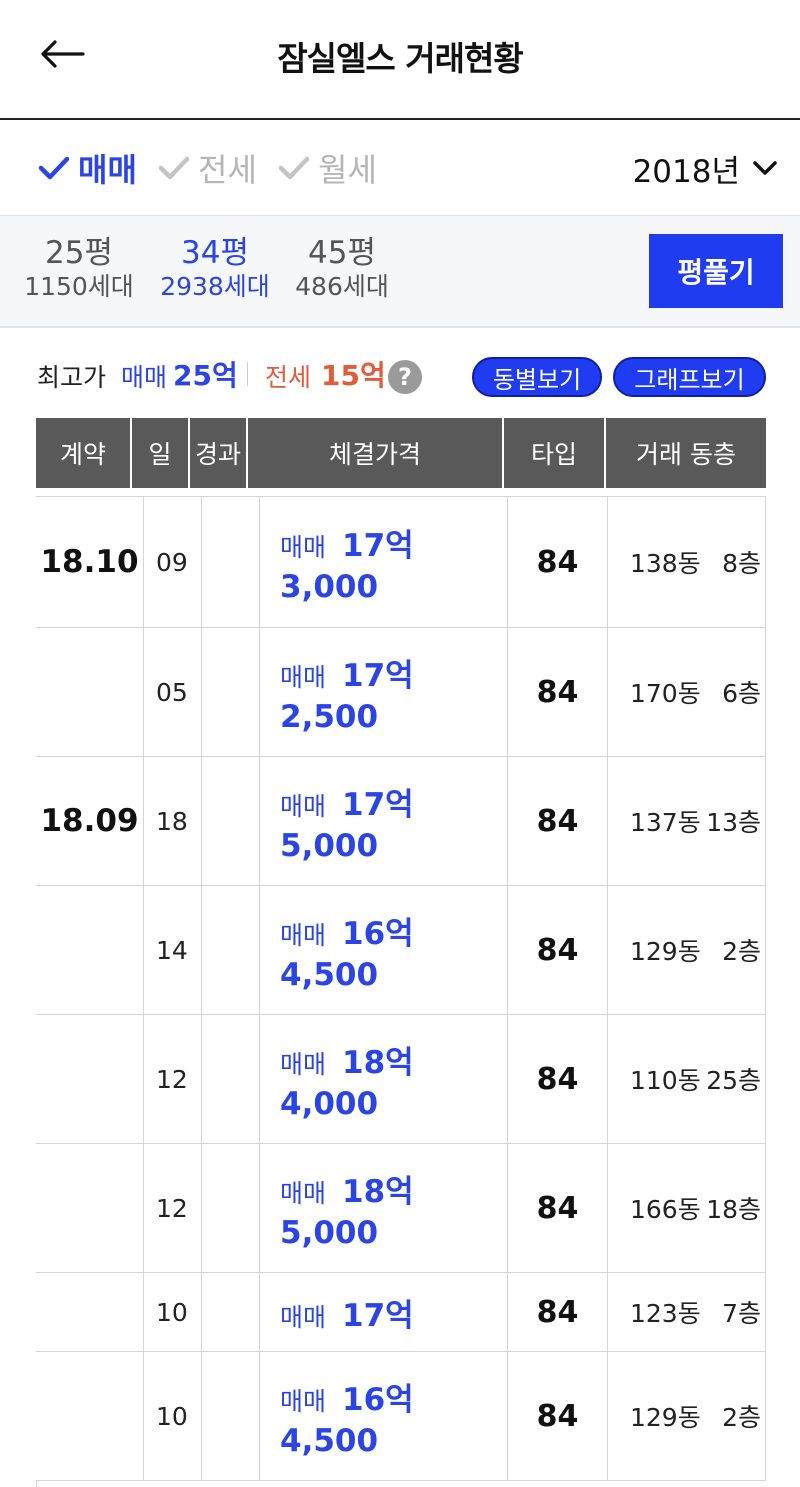  I want to click on table-row: 12 매매 18억 4,000 84 110동 25층, so click(401, 1079).